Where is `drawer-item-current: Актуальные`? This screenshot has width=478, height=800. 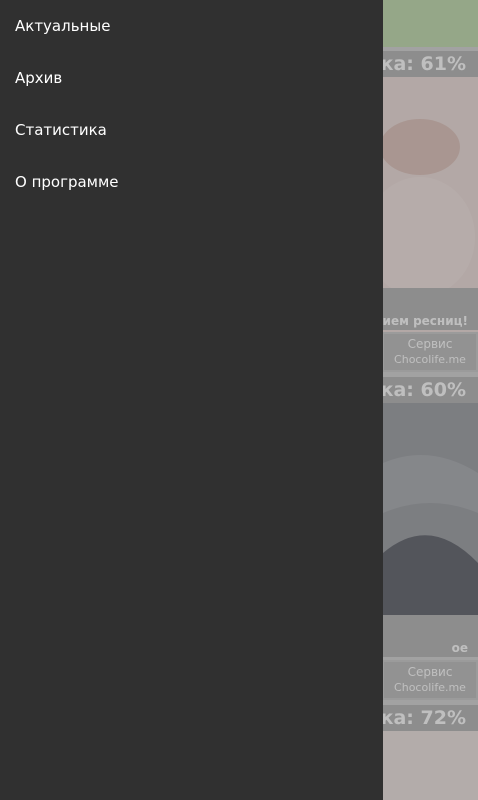
drawer-item-current: Актуальные is located at coordinates (191, 26).